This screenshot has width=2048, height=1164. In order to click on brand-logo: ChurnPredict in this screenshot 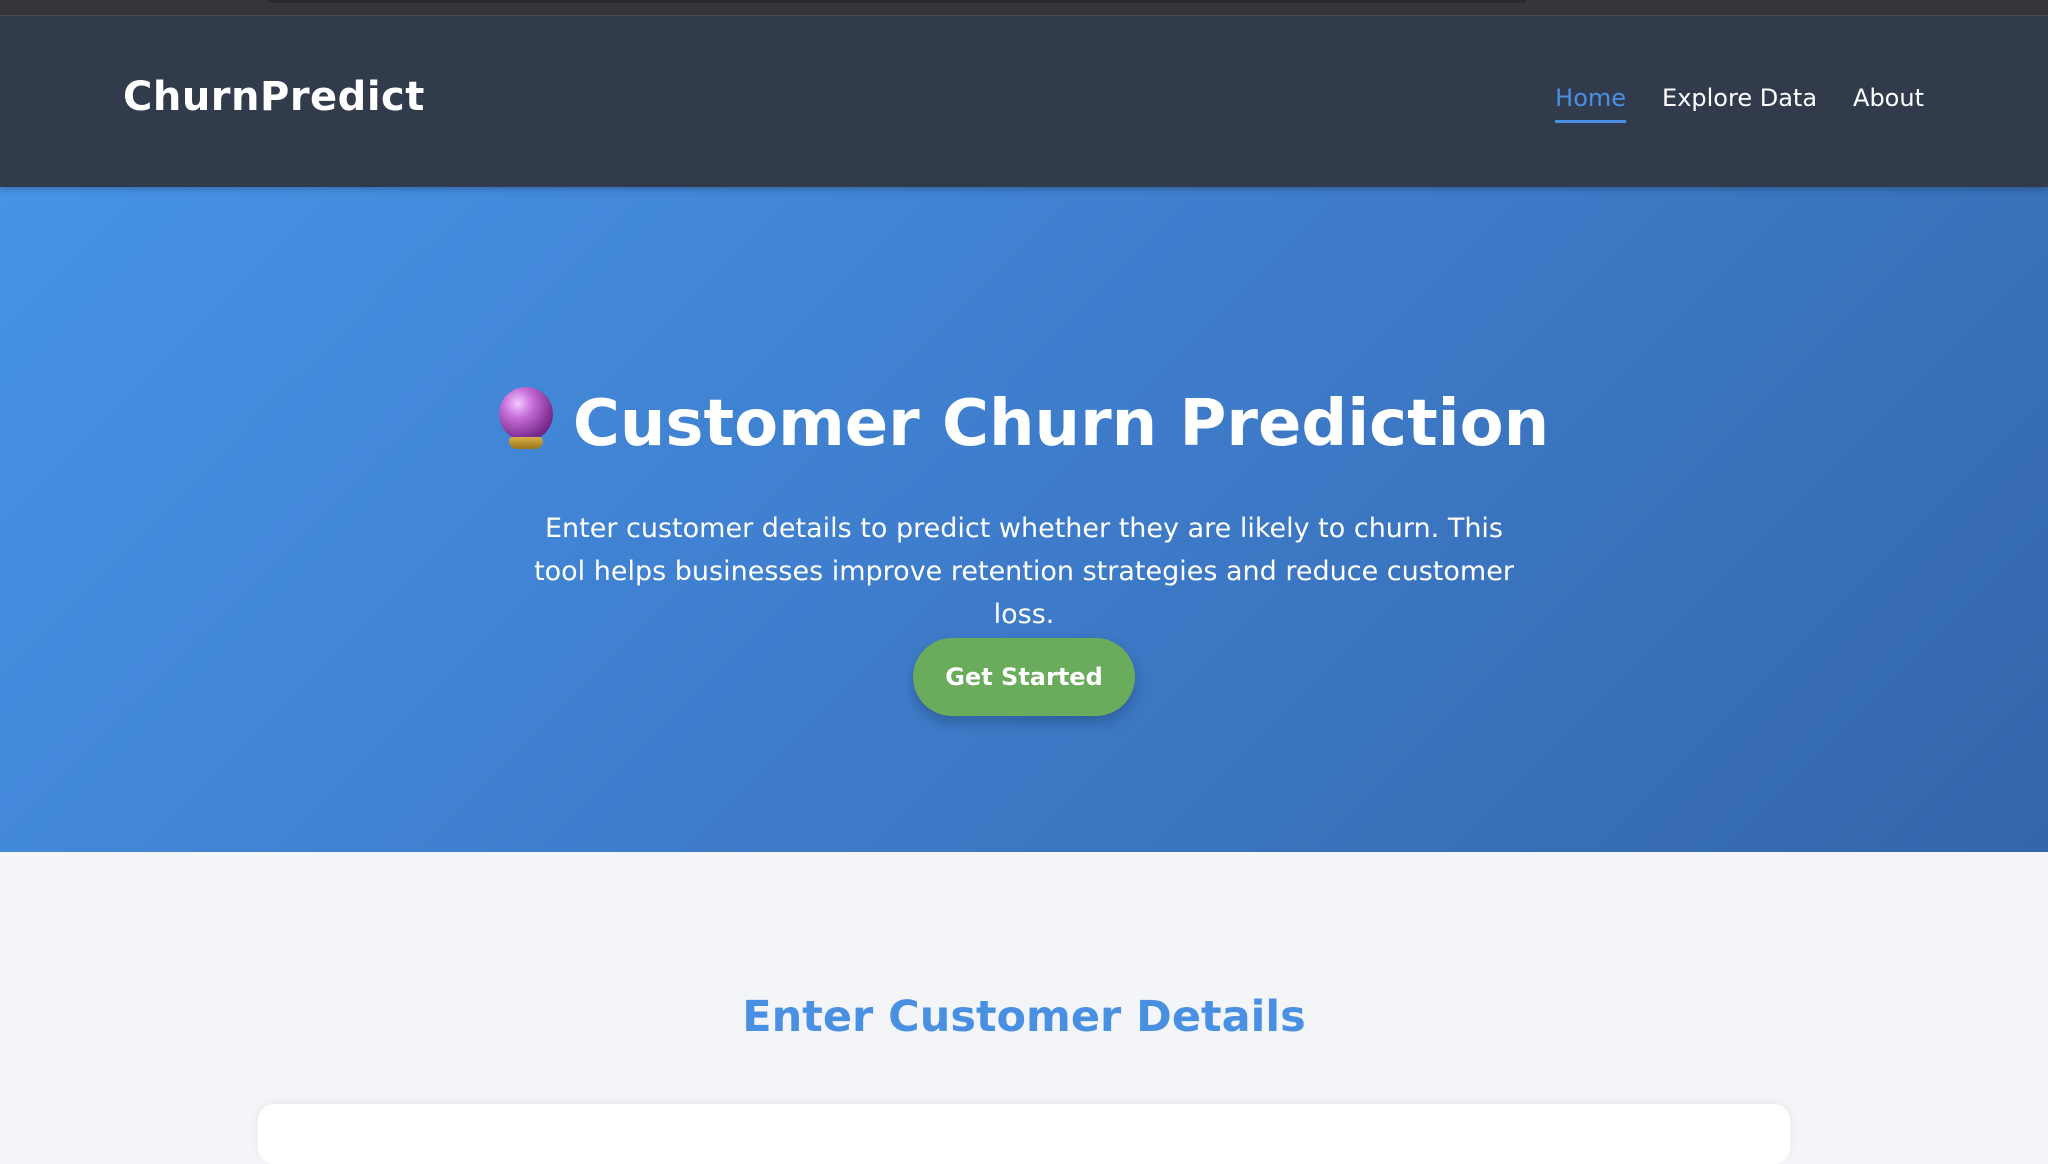, I will do `click(274, 97)`.